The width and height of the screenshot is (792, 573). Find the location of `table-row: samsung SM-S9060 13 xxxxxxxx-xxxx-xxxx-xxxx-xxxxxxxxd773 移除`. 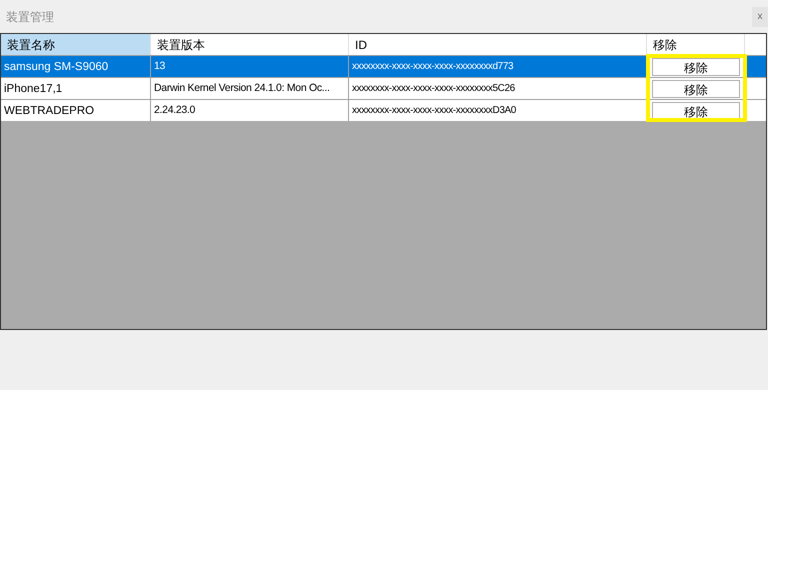

table-row: samsung SM-S9060 13 xxxxxxxx-xxxx-xxxx-xxxx-xxxxxxxxd773 移除 is located at coordinates (383, 66).